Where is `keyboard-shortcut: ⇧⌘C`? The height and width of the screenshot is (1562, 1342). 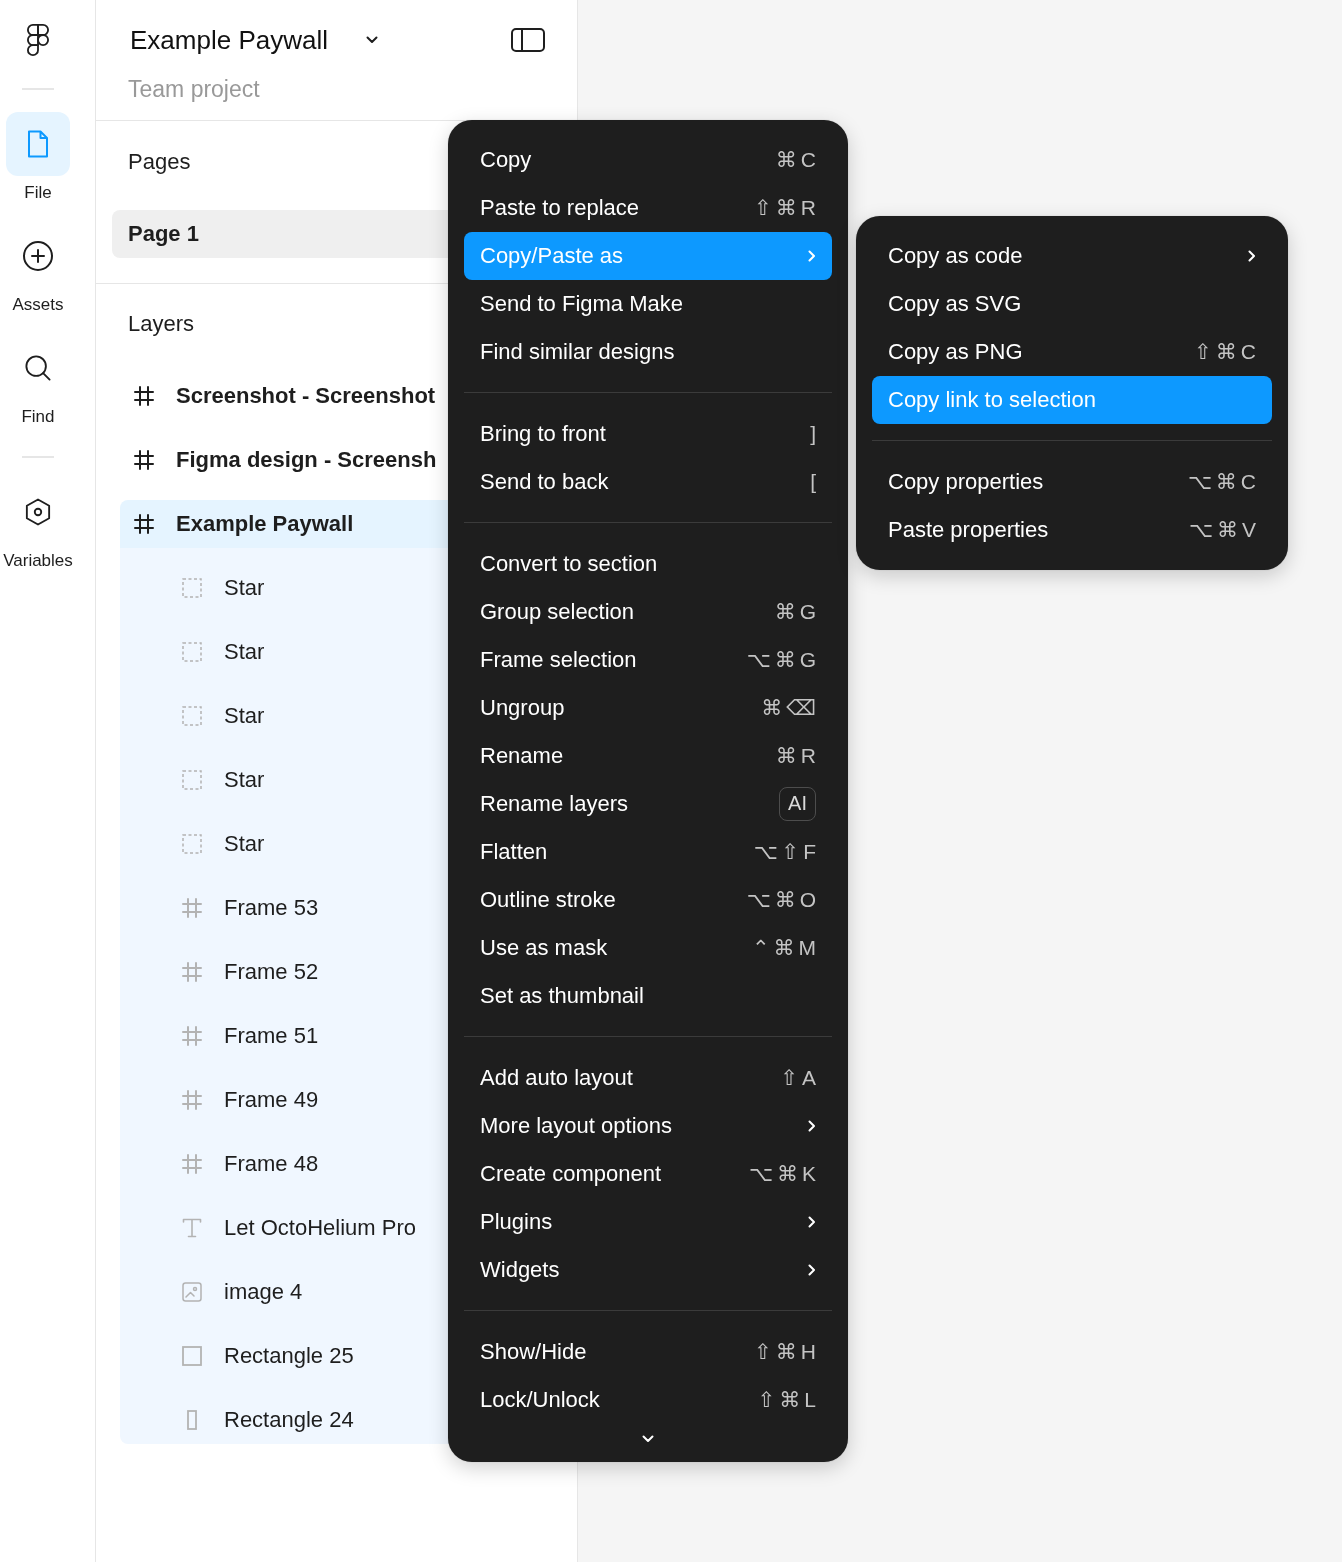 keyboard-shortcut: ⇧⌘C is located at coordinates (1227, 352).